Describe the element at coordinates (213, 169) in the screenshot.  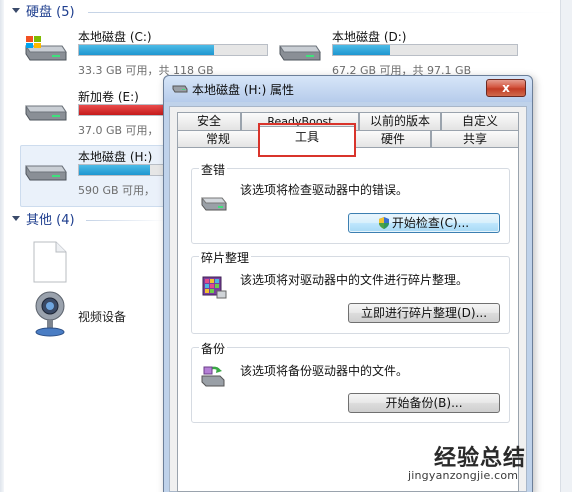
I see `error-check-title: 查错` at that location.